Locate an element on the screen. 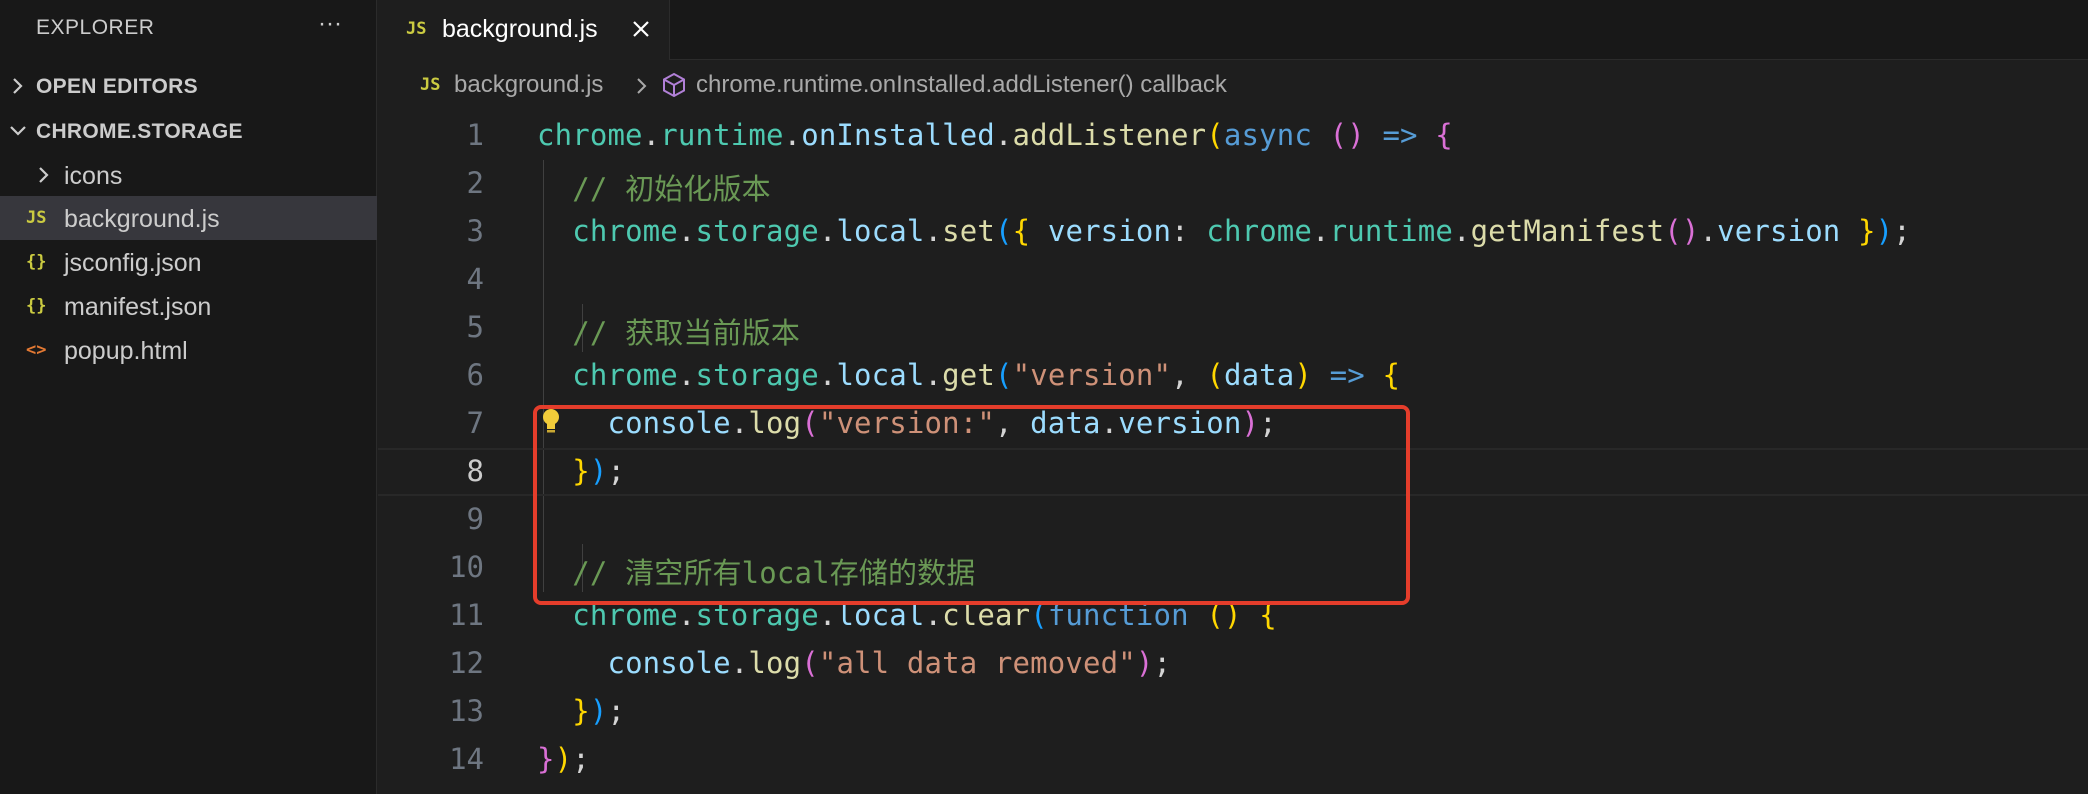 Image resolution: width=2088 pixels, height=794 pixels. section-project: CHROME.STORAGE is located at coordinates (188, 131).